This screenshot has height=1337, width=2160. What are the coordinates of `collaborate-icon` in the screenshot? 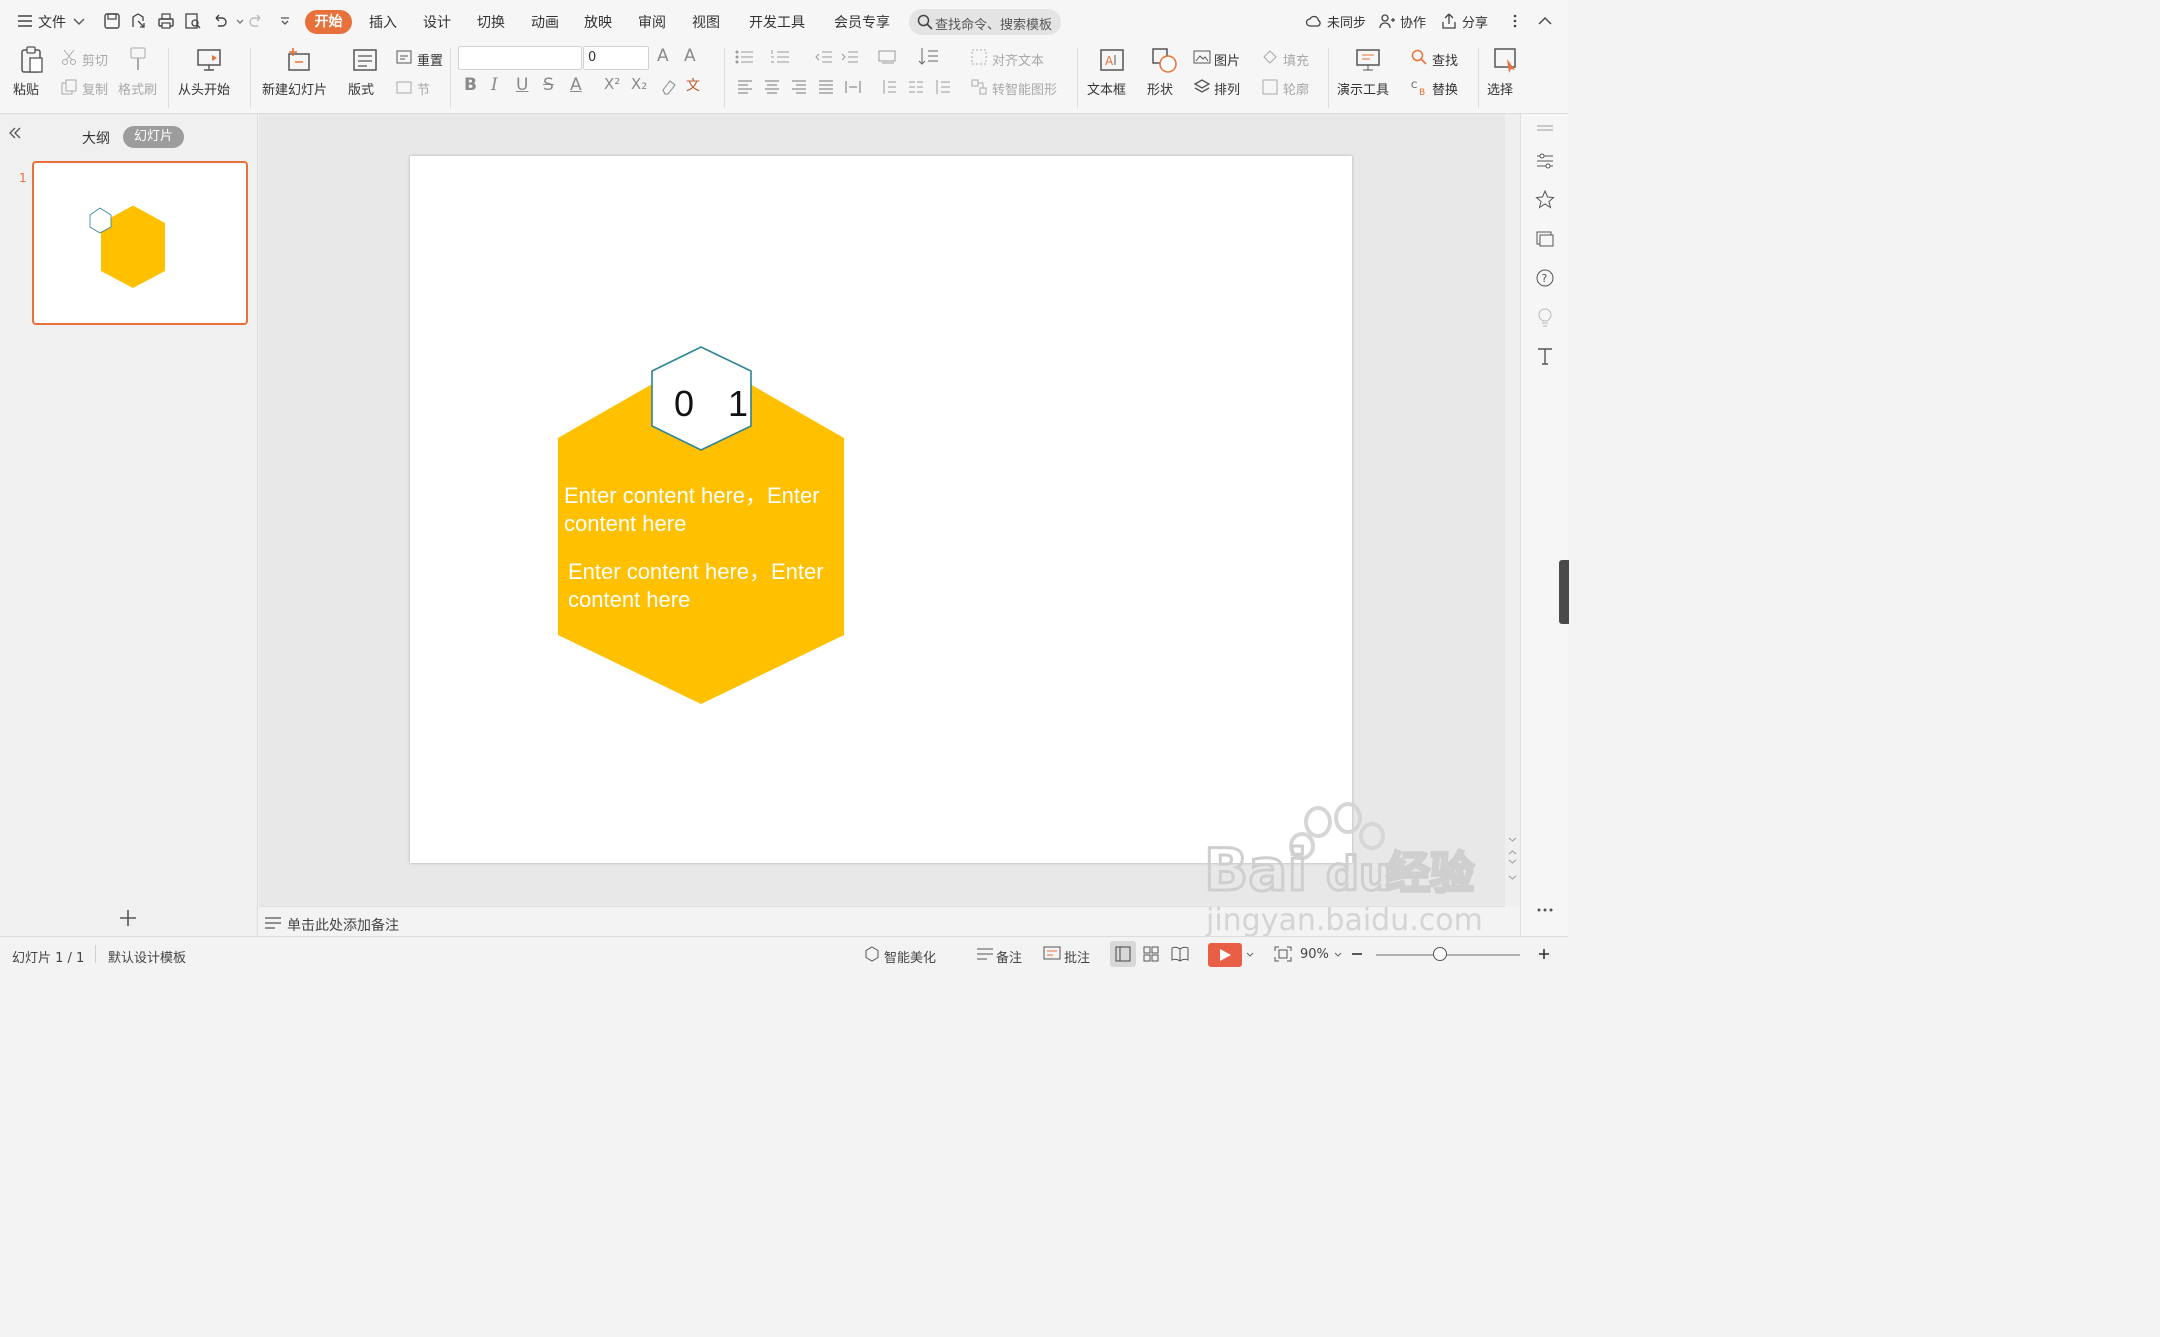 It's located at (1387, 21).